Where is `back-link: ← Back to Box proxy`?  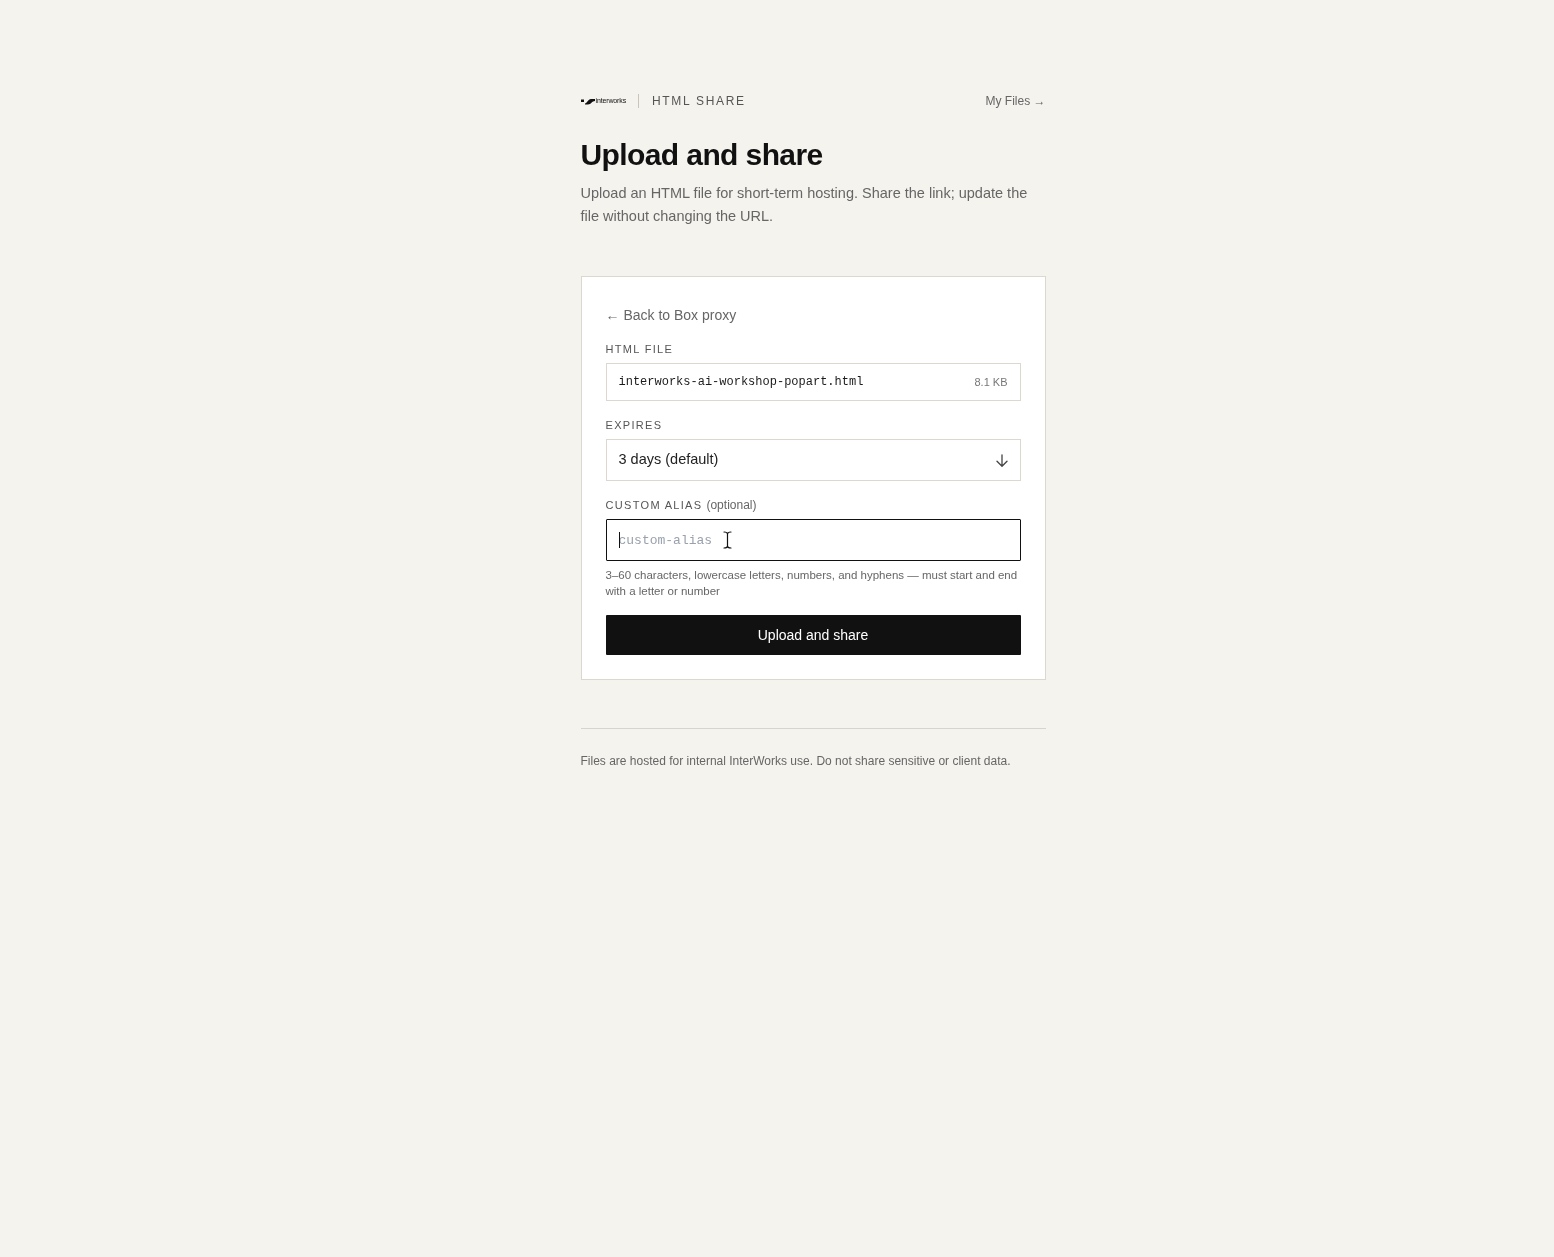 back-link: ← Back to Box proxy is located at coordinates (671, 315).